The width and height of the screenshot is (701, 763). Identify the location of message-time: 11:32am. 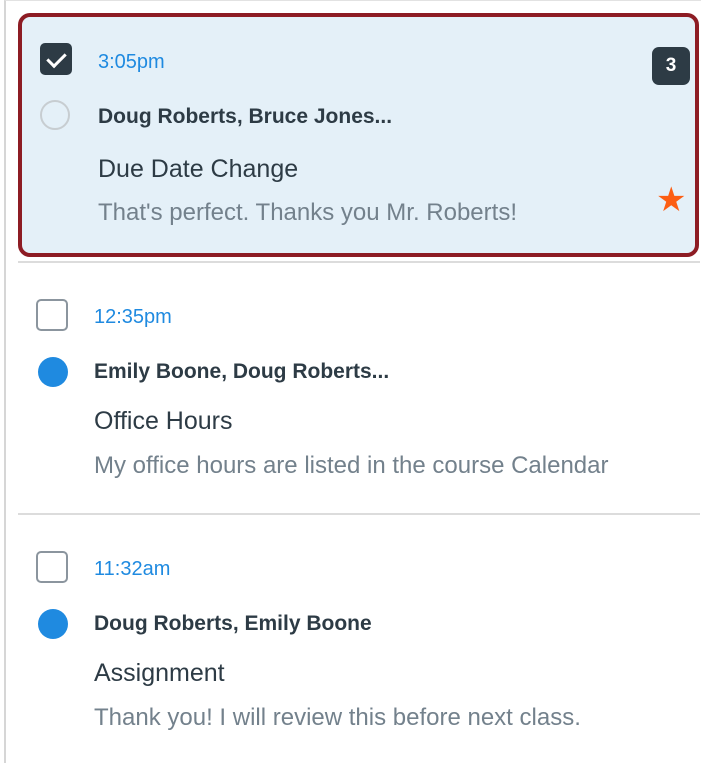
(132, 569).